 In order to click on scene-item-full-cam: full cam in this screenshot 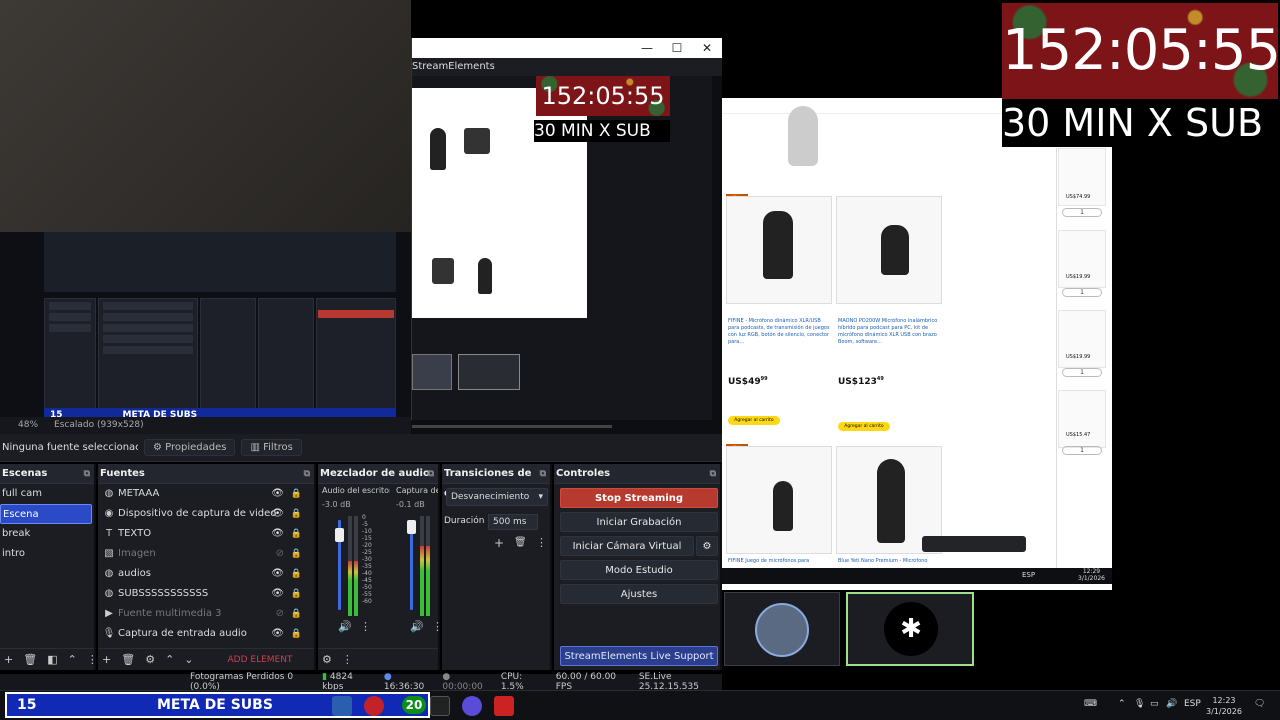, I will do `click(47, 494)`.